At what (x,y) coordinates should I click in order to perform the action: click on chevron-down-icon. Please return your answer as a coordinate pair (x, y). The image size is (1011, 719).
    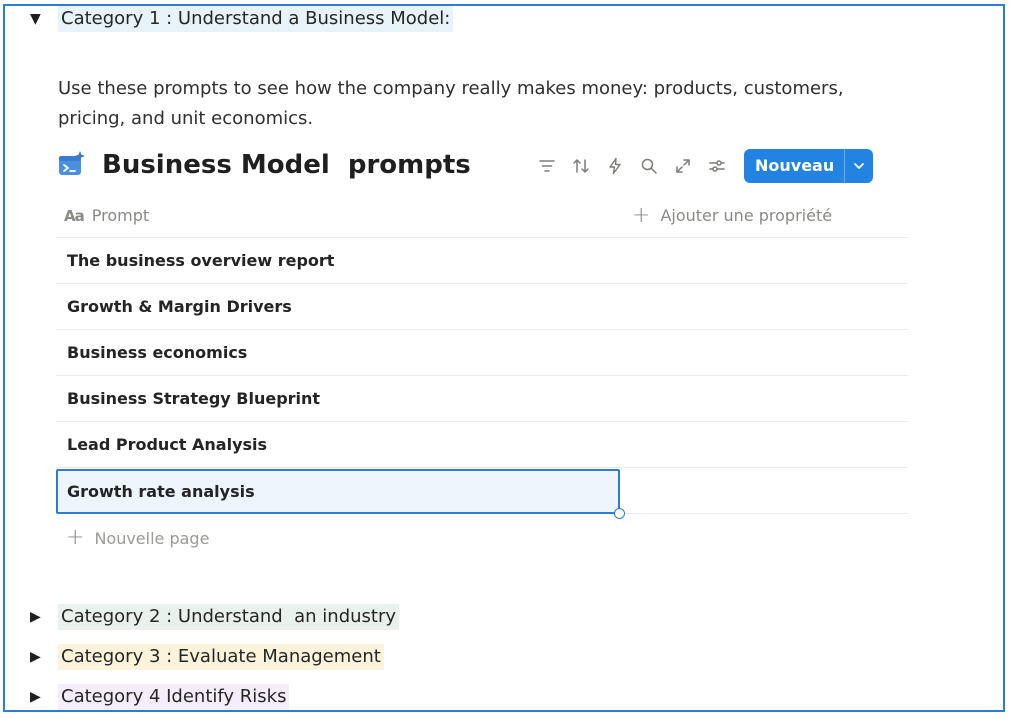
    Looking at the image, I should click on (858, 166).